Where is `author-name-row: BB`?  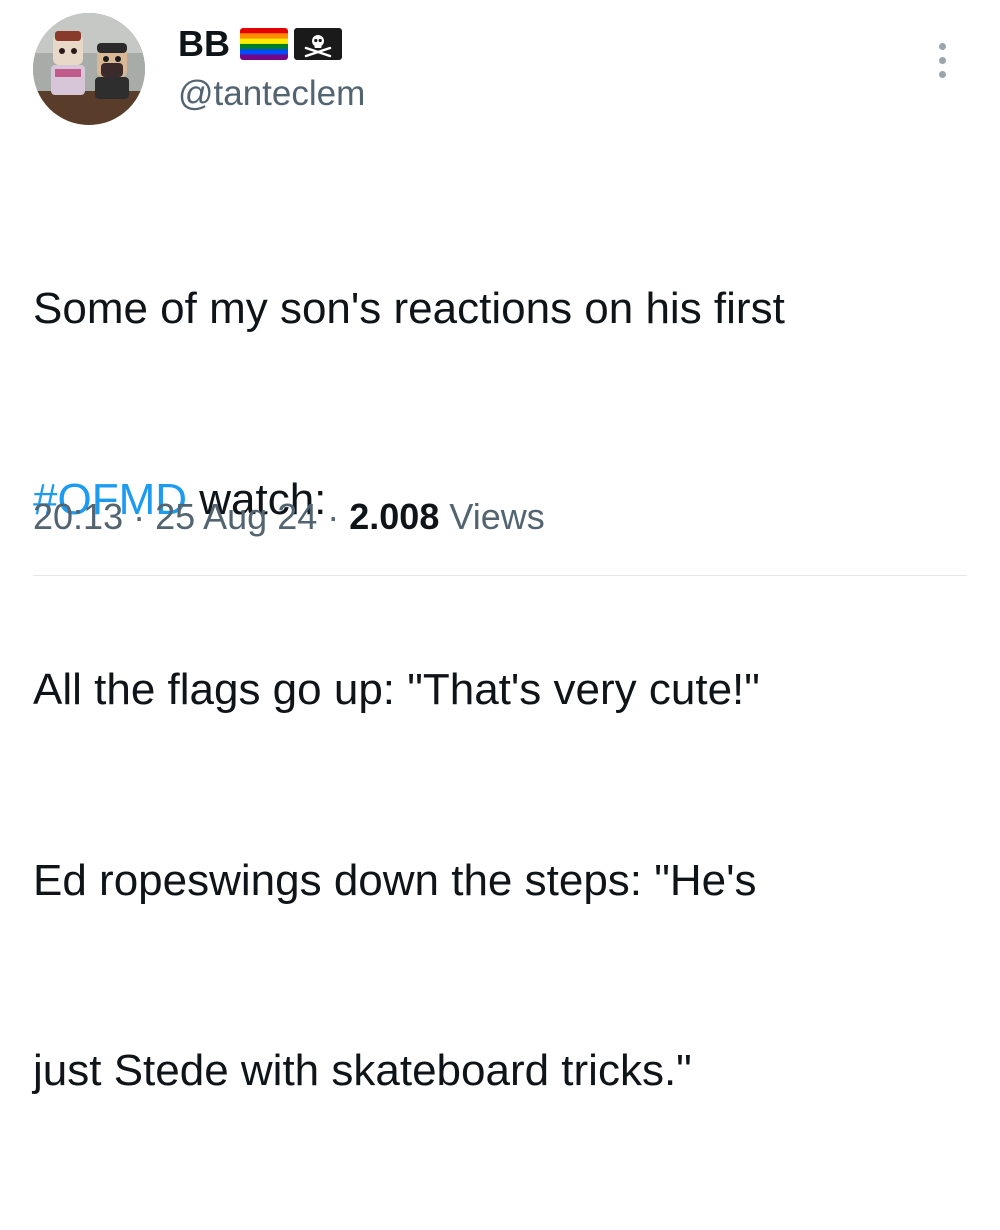
author-name-row: BB is located at coordinates (260, 44).